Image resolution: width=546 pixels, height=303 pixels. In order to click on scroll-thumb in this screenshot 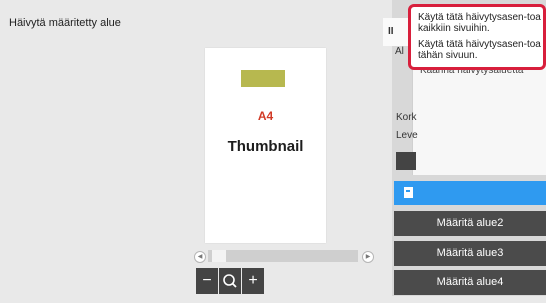, I will do `click(219, 256)`.